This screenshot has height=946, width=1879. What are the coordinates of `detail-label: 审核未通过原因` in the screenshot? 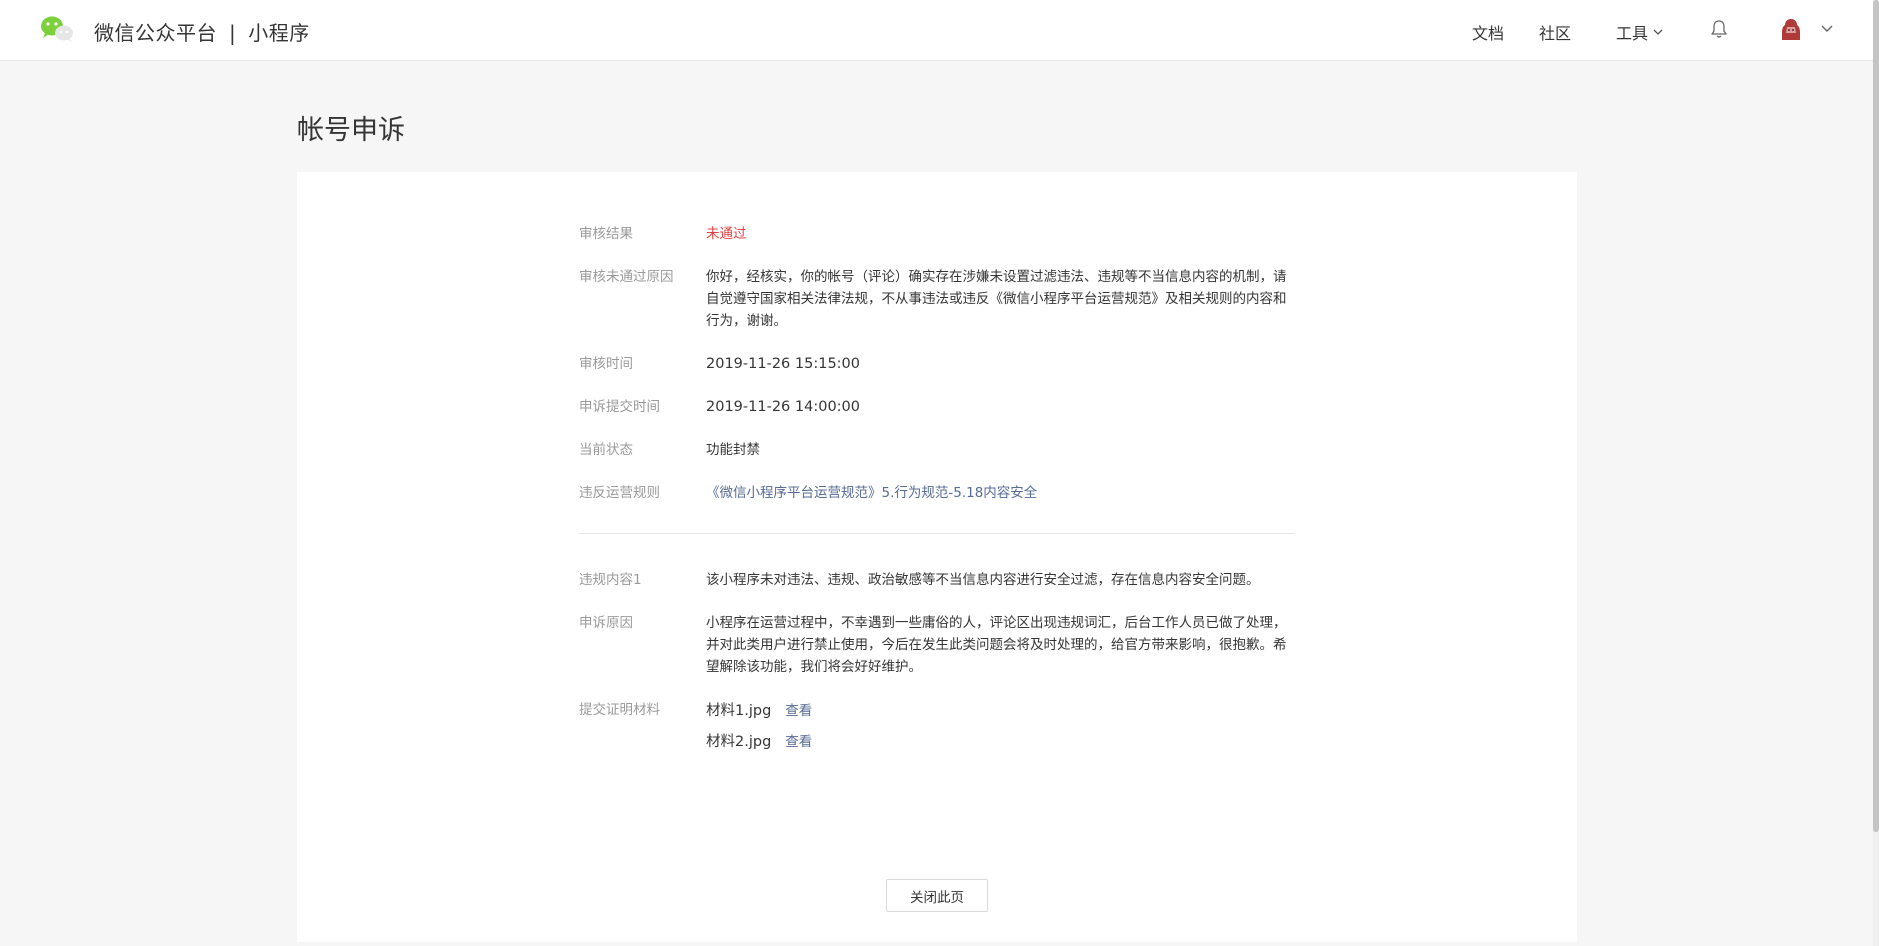 It's located at (626, 277).